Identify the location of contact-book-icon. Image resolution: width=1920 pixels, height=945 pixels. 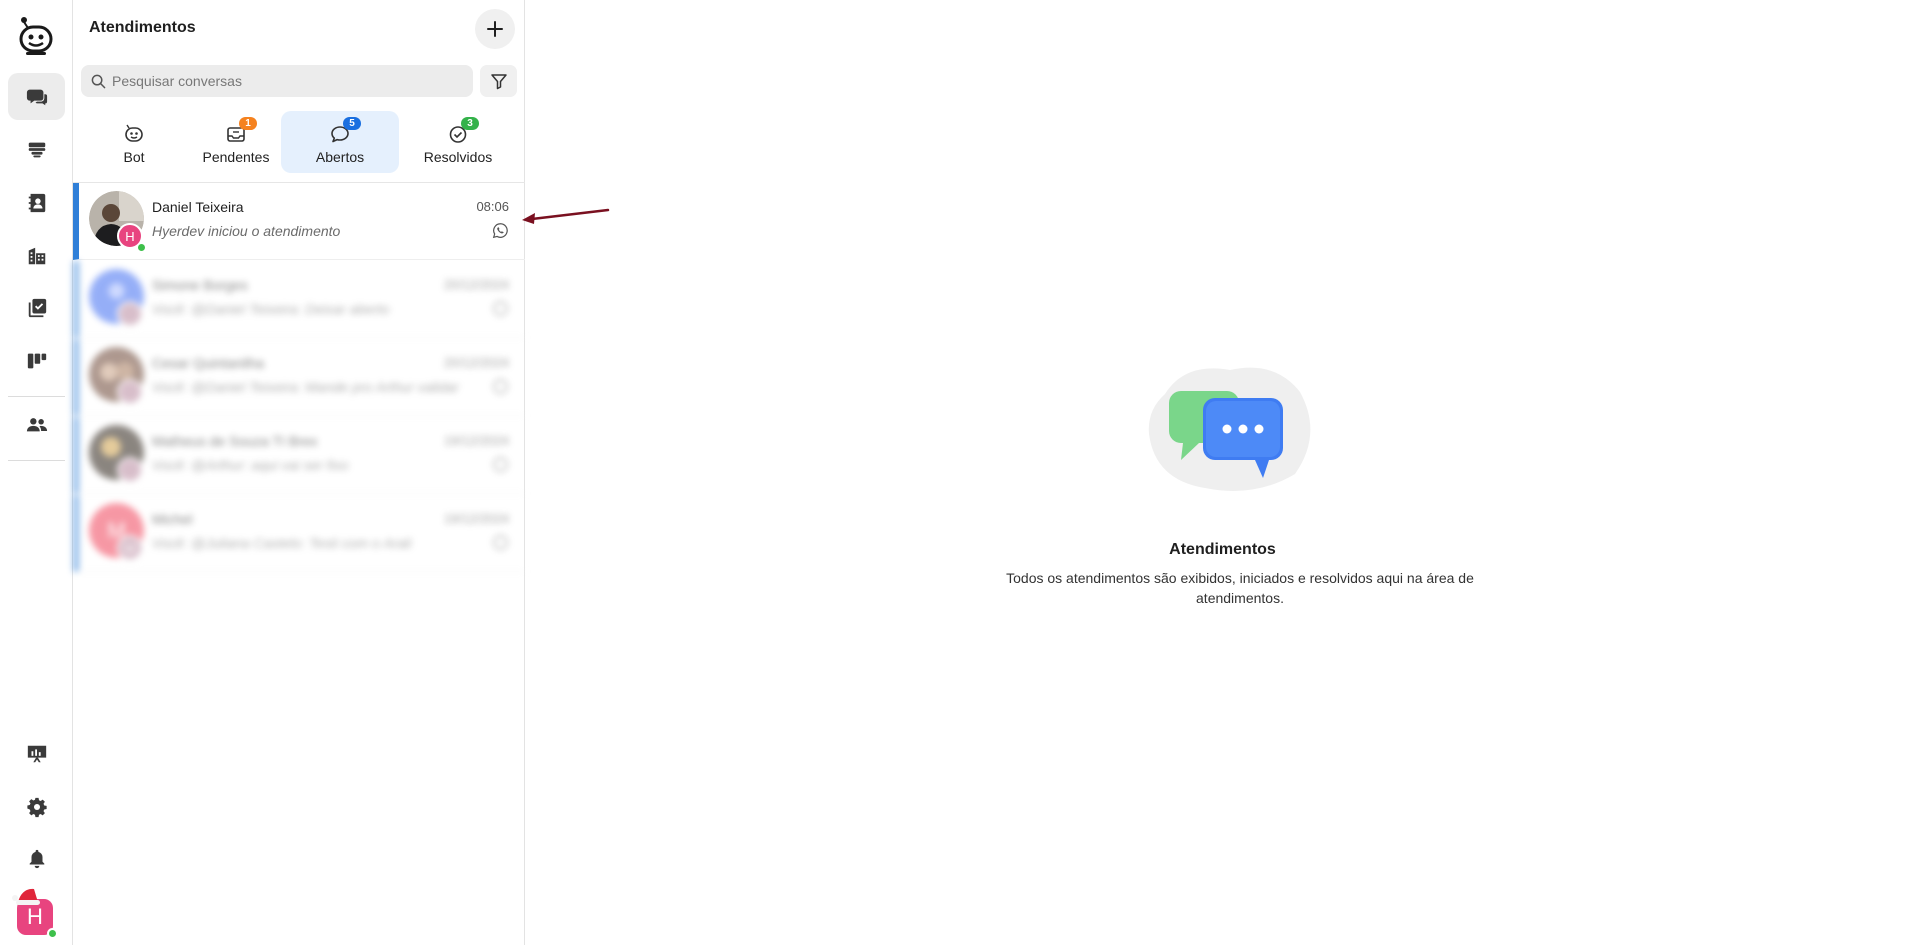
(36, 202).